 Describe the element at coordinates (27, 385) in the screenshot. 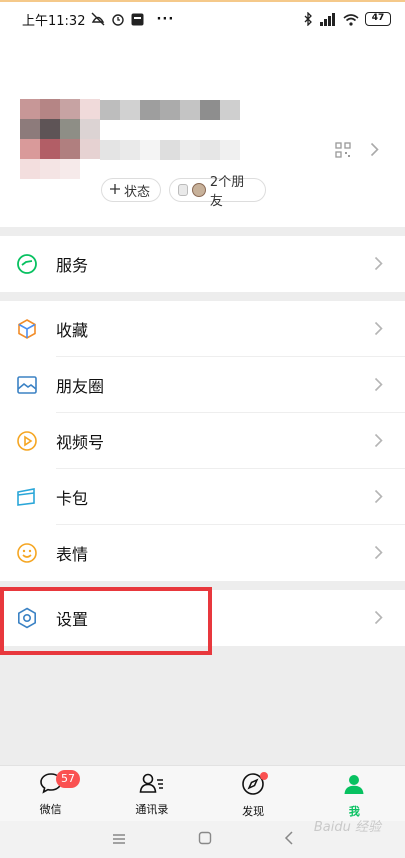

I see `moments-icon` at that location.